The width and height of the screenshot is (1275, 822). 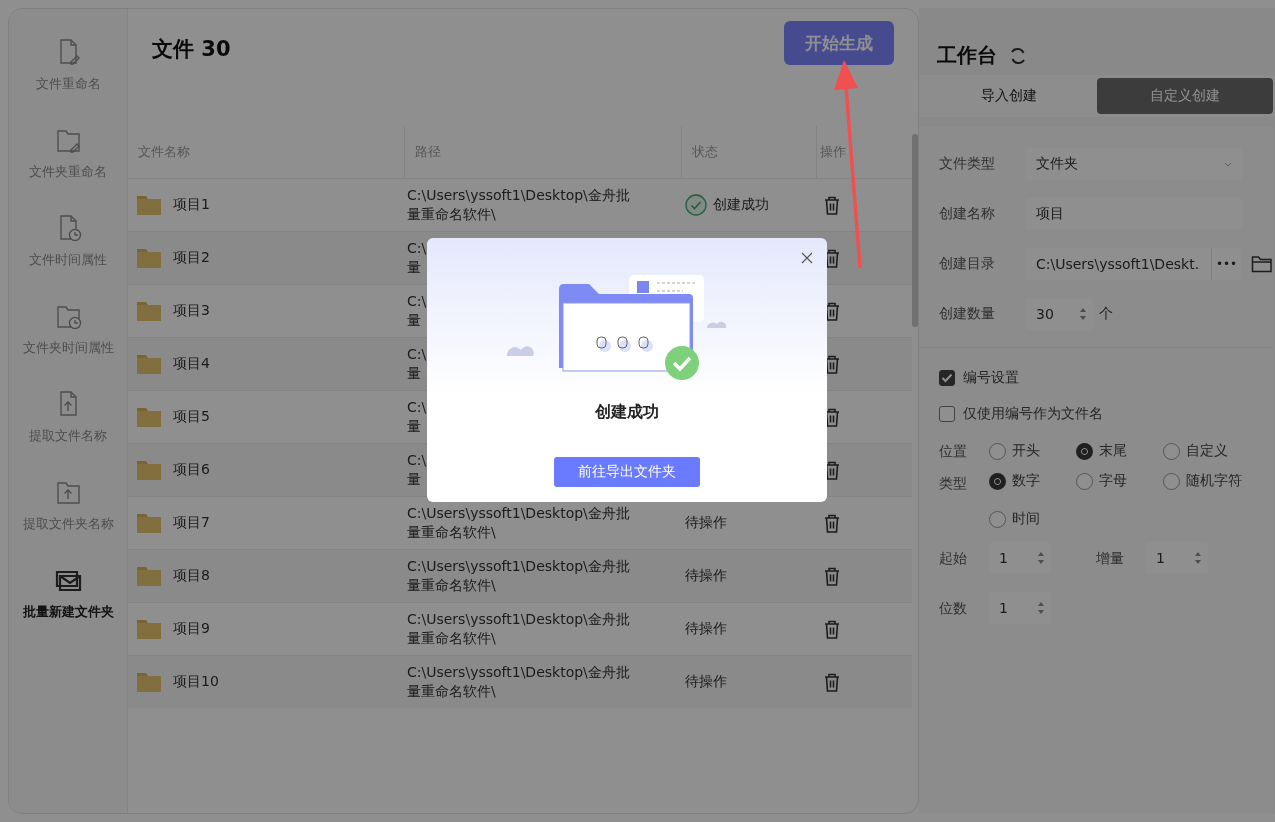 I want to click on field-label: 文件类型, so click(x=967, y=164).